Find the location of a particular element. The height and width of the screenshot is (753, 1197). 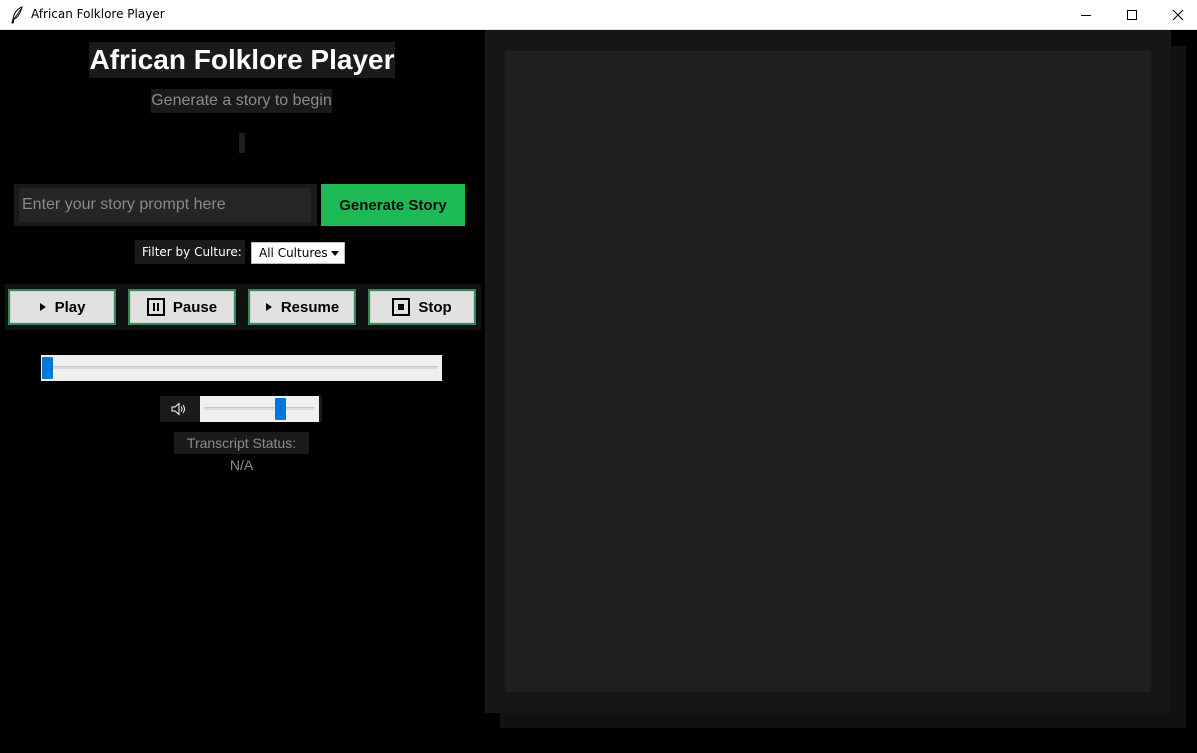

volume-handle is located at coordinates (281, 409).